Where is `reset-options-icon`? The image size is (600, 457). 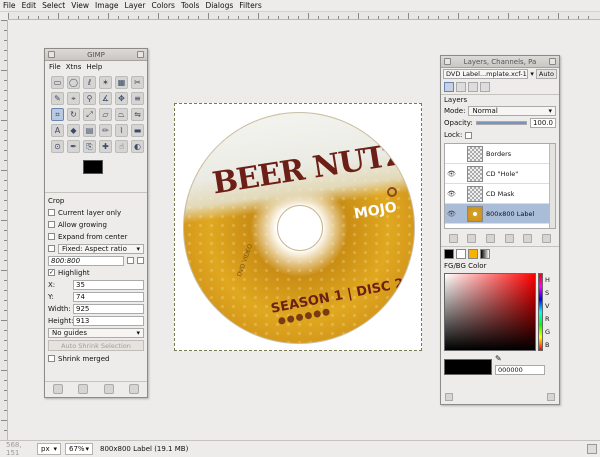 reset-options-icon is located at coordinates (134, 388).